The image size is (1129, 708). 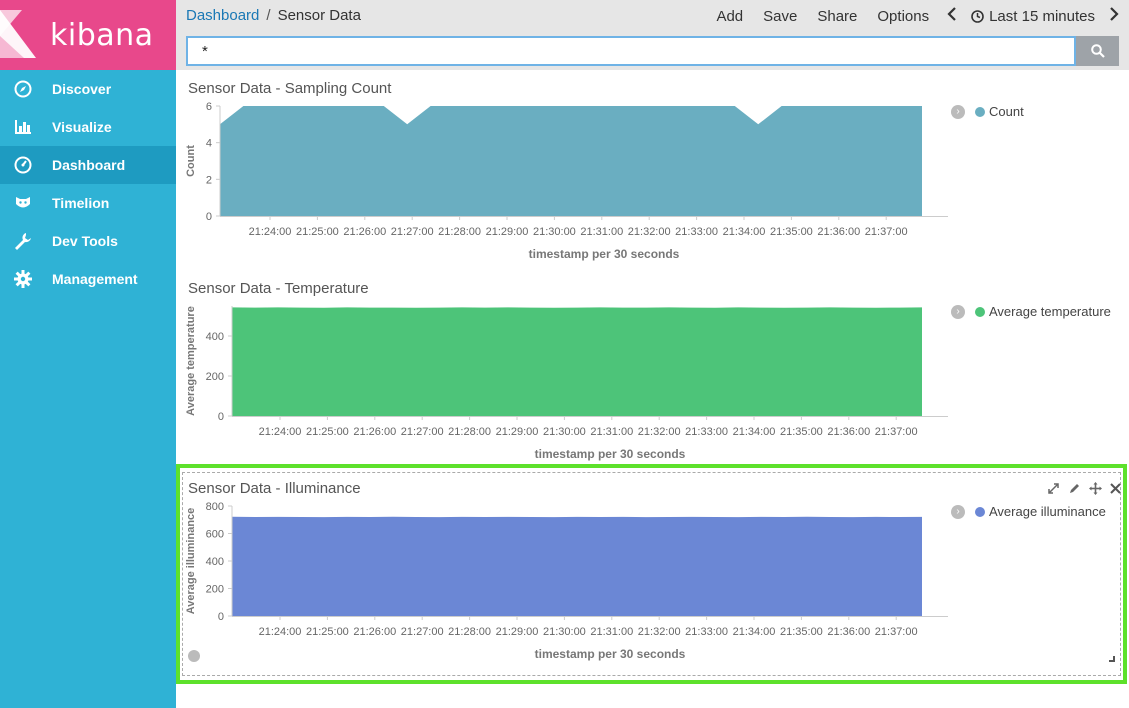 What do you see at coordinates (1053, 488) in the screenshot?
I see `expand-icon` at bounding box center [1053, 488].